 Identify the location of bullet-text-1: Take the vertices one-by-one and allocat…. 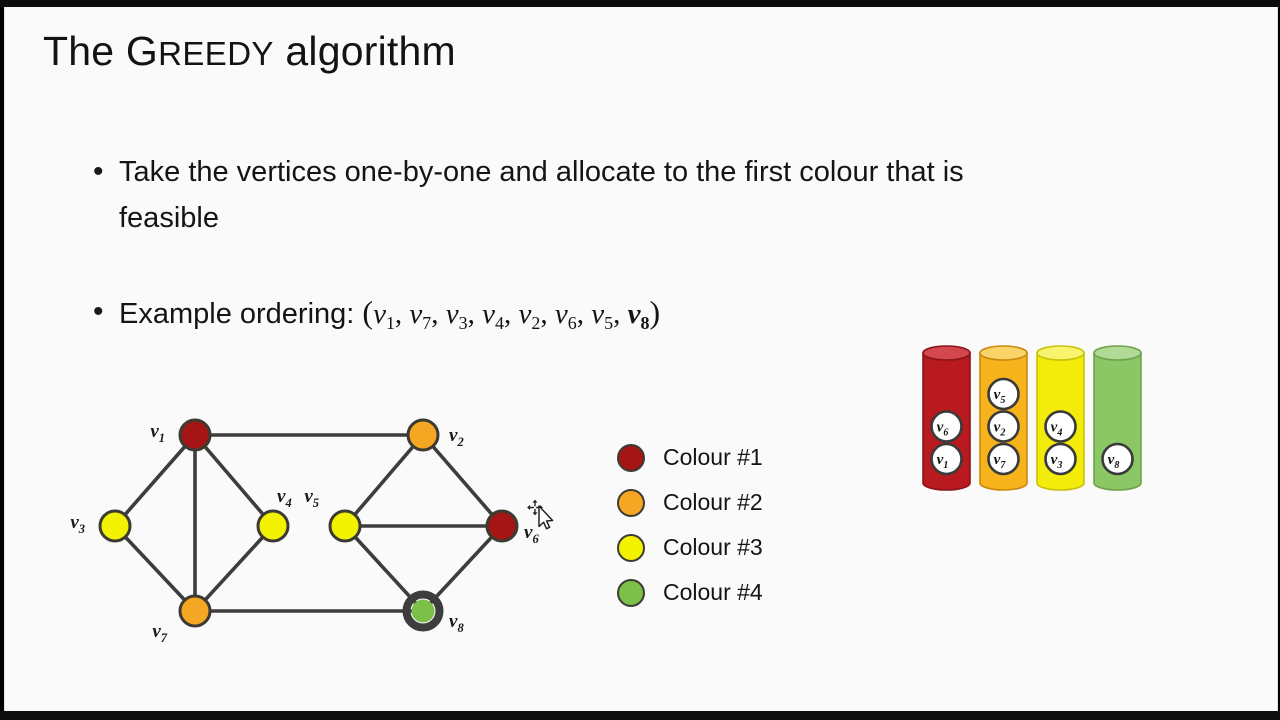
(541, 195).